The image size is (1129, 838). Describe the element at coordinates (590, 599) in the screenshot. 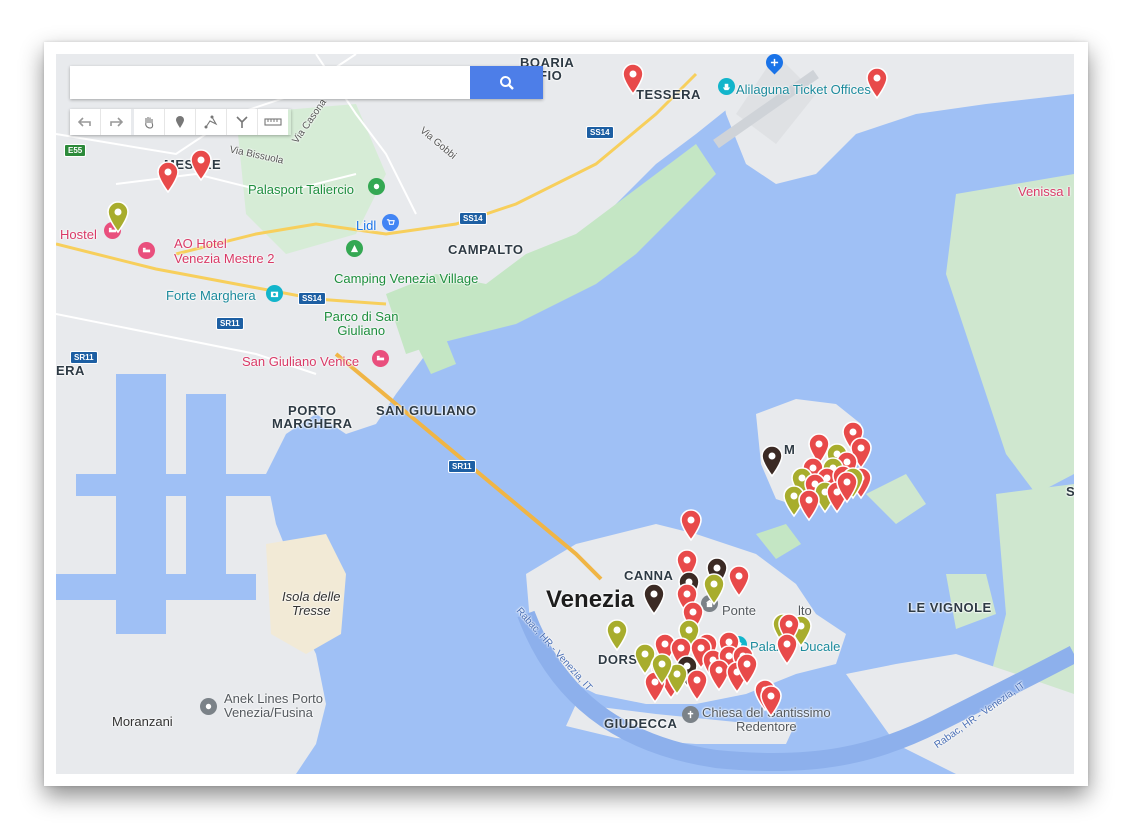

I see `label-venezia: Venezia` at that location.